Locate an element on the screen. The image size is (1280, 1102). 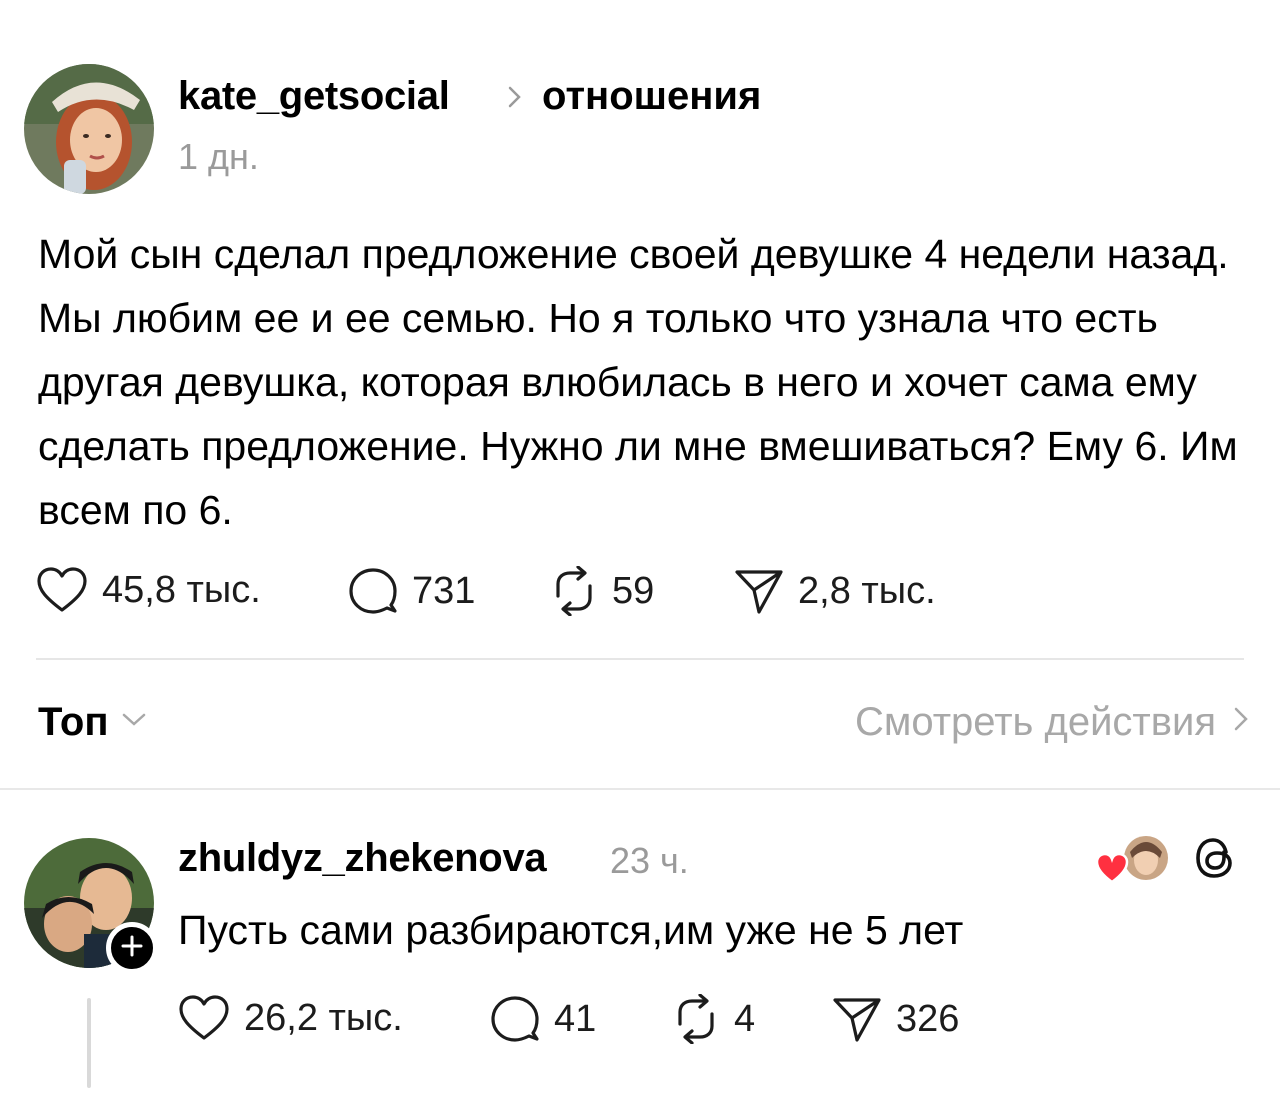
reply-comment-button: 41 is located at coordinates (543, 1019).